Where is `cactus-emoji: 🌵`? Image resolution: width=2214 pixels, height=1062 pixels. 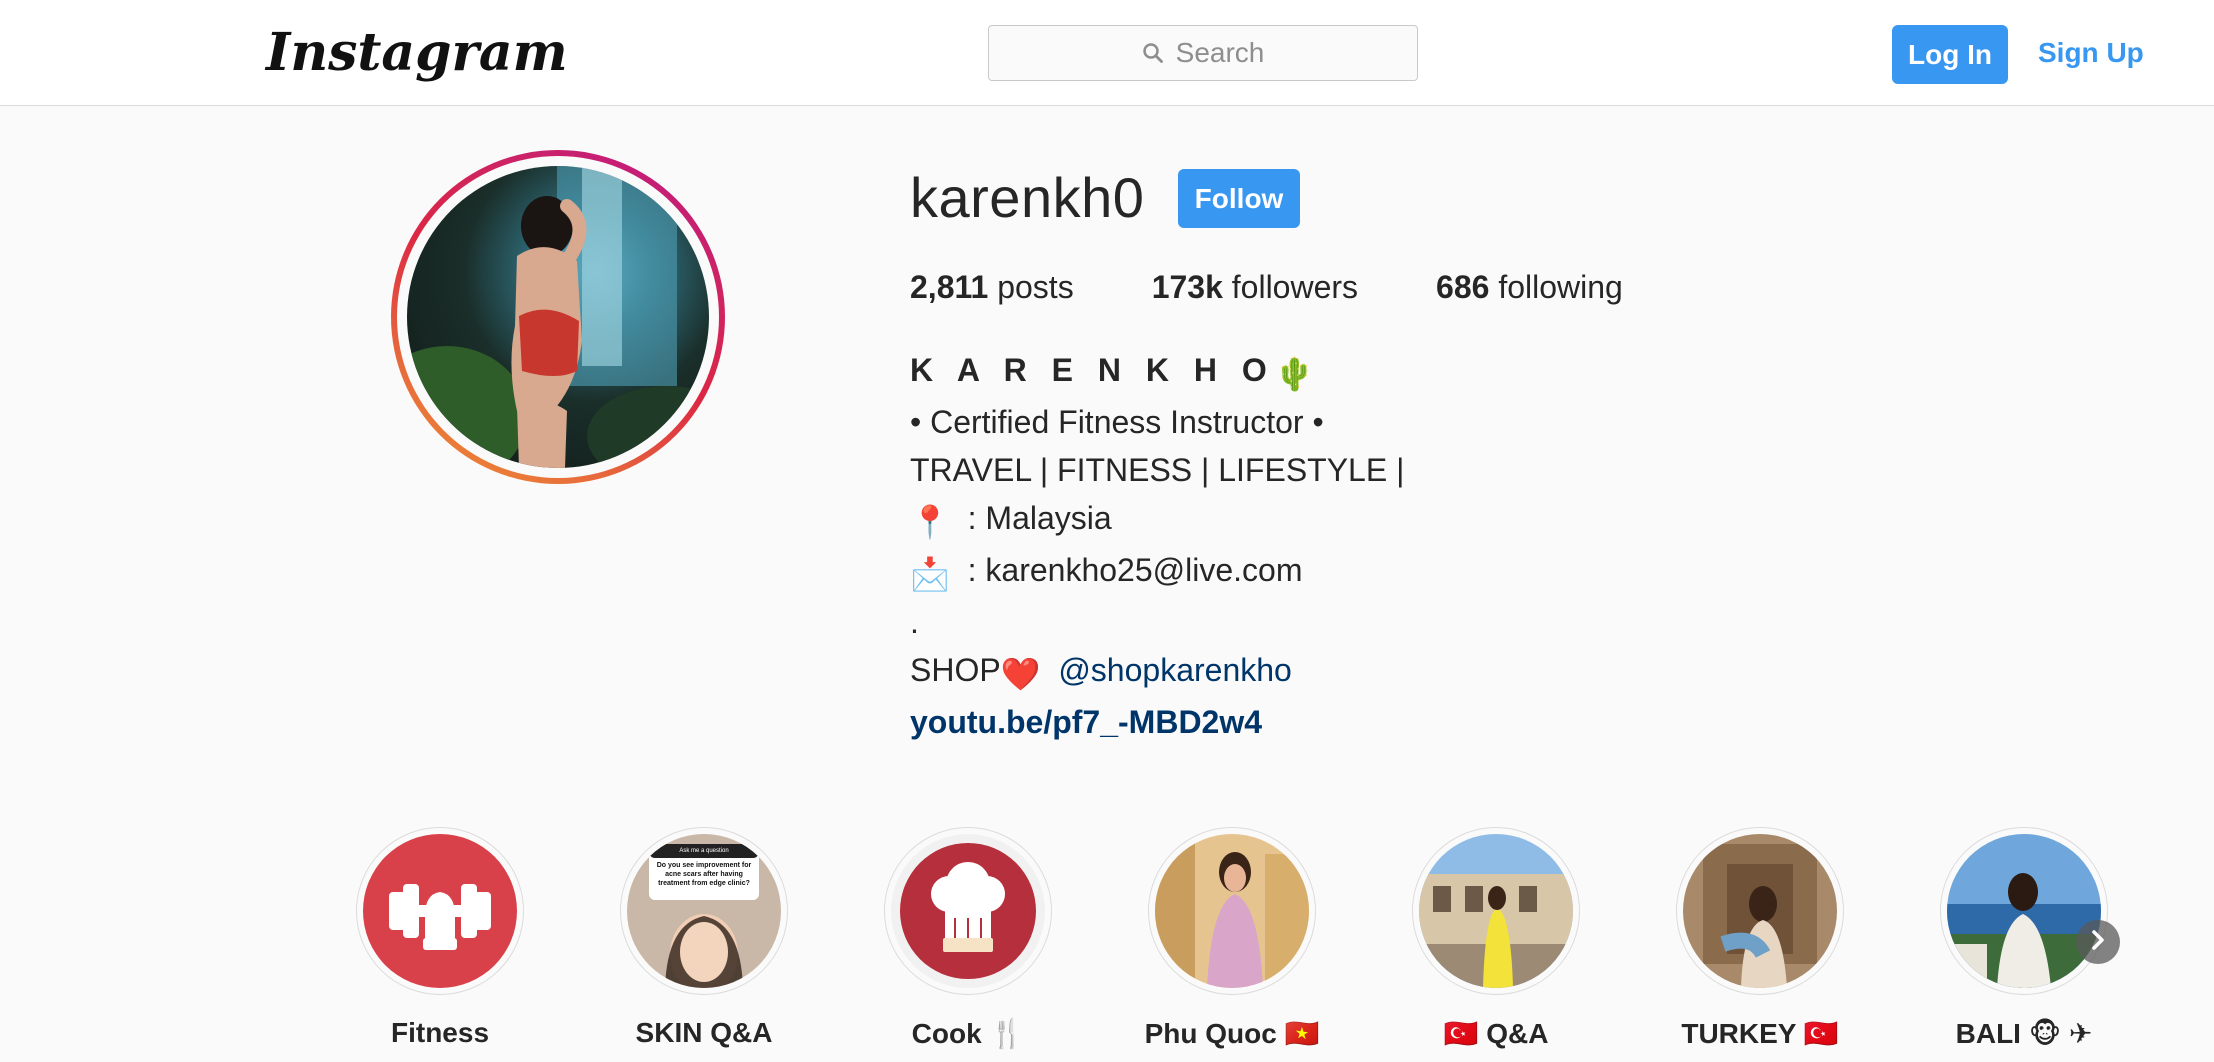
cactus-emoji: 🌵 is located at coordinates (1294, 374).